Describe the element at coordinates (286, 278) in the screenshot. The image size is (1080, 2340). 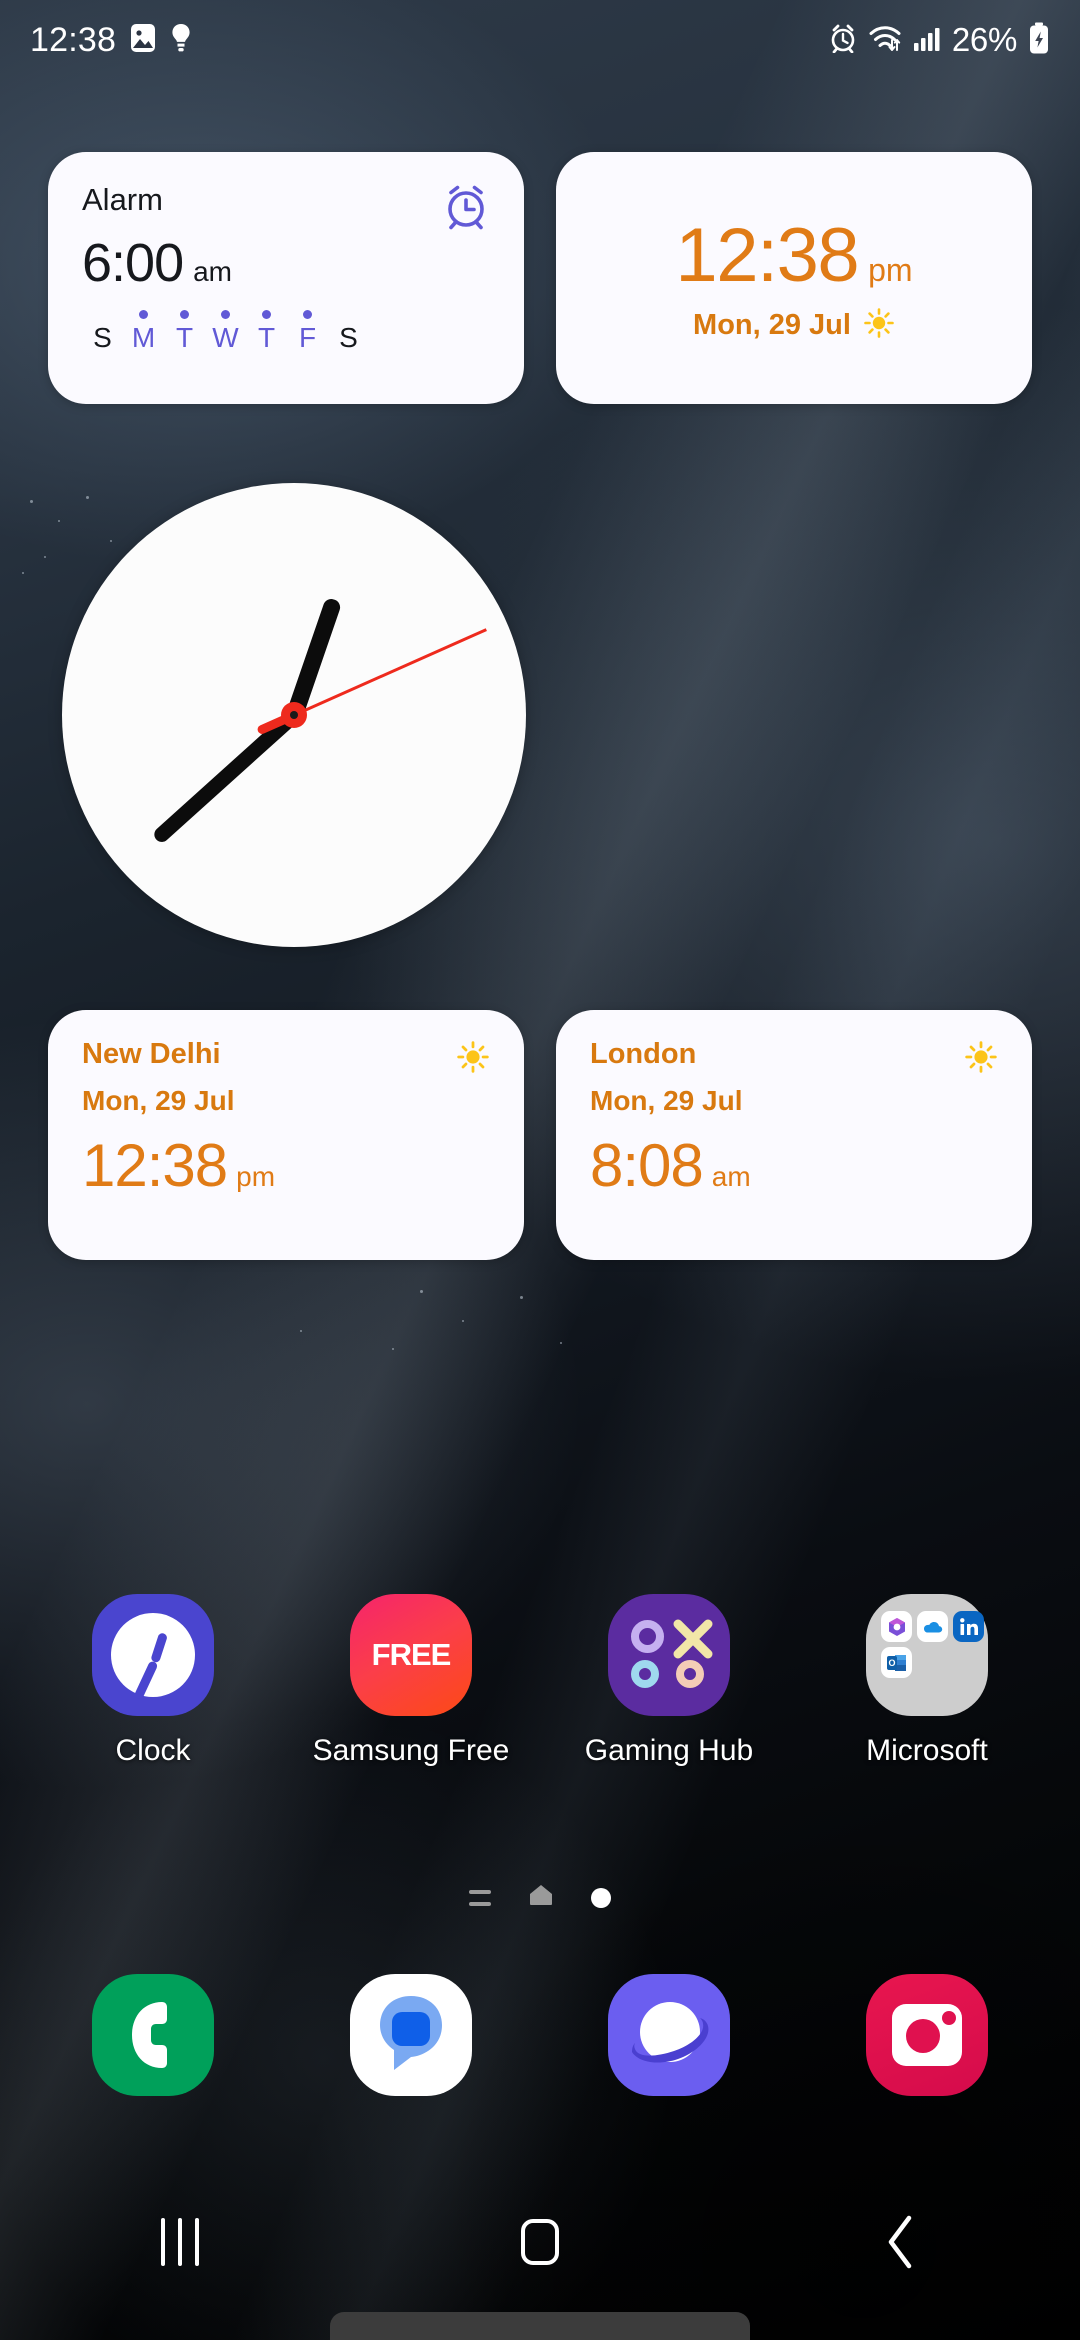
I see `alarm-widget: Alarm 6:00 am SMTWTFS` at that location.